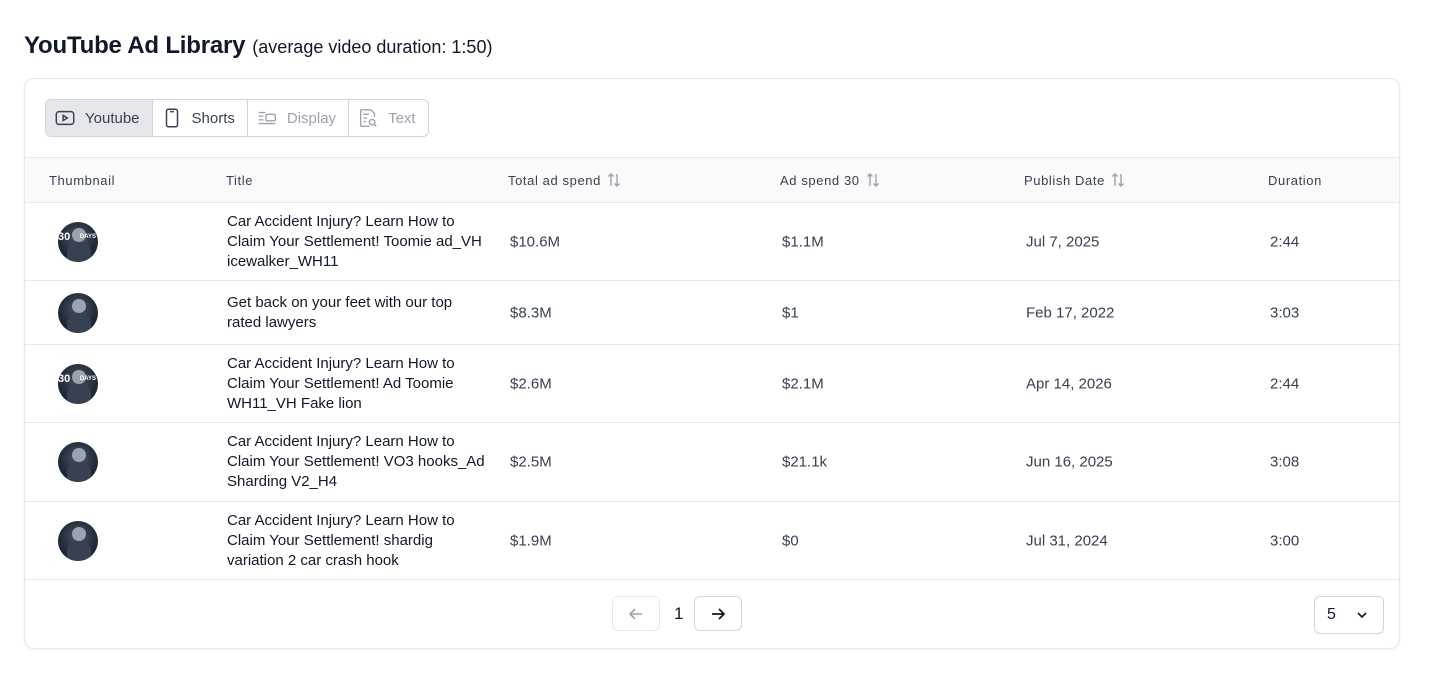  I want to click on display-layout-icon, so click(267, 118).